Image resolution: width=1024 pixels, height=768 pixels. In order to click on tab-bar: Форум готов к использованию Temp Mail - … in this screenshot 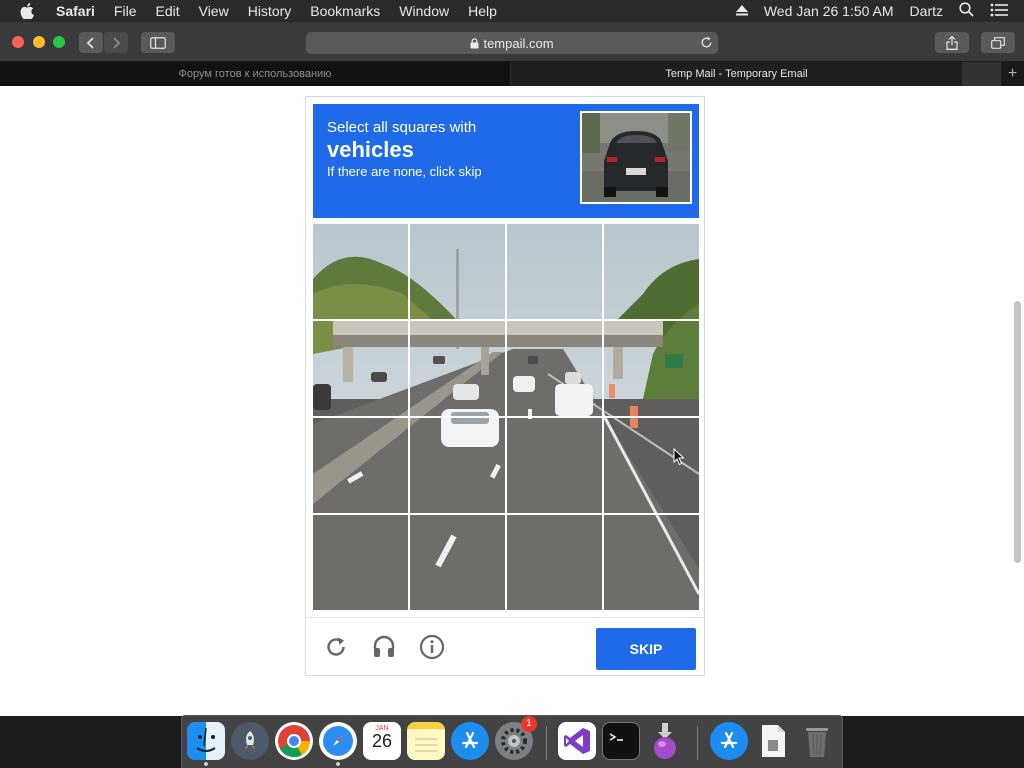, I will do `click(512, 74)`.